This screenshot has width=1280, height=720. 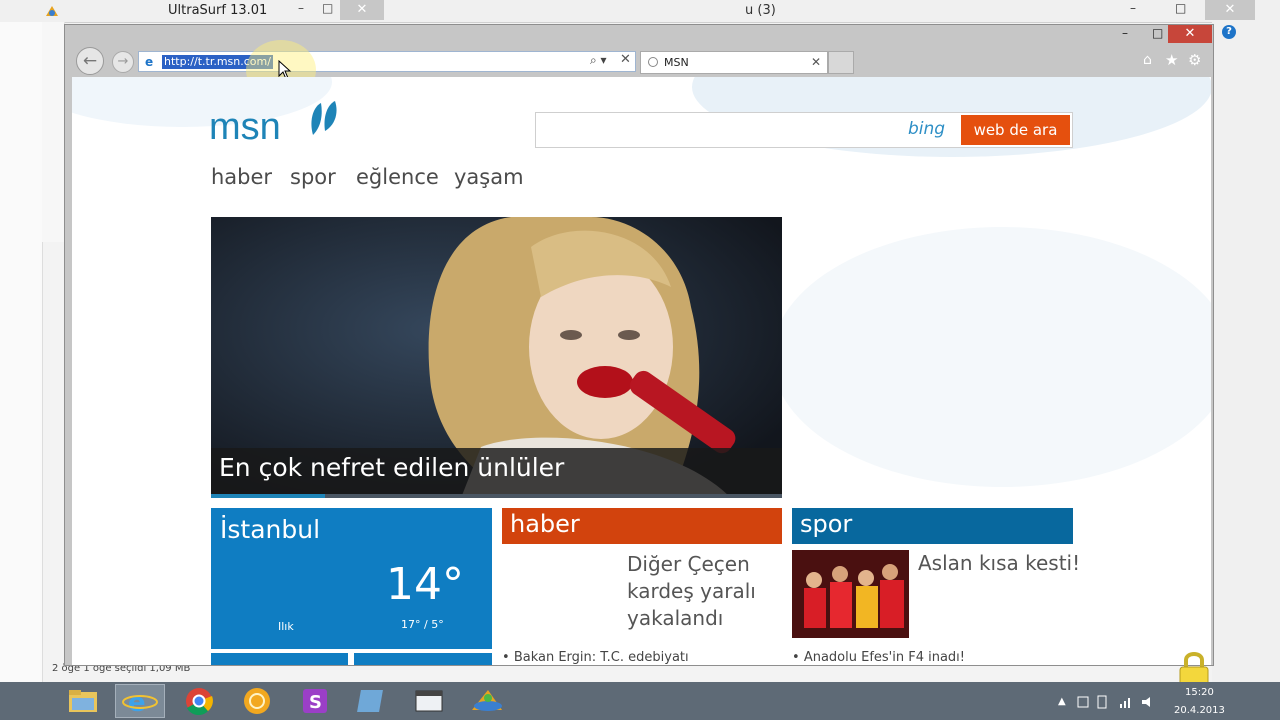 What do you see at coordinates (327, 8) in the screenshot?
I see `maximize-button: □` at bounding box center [327, 8].